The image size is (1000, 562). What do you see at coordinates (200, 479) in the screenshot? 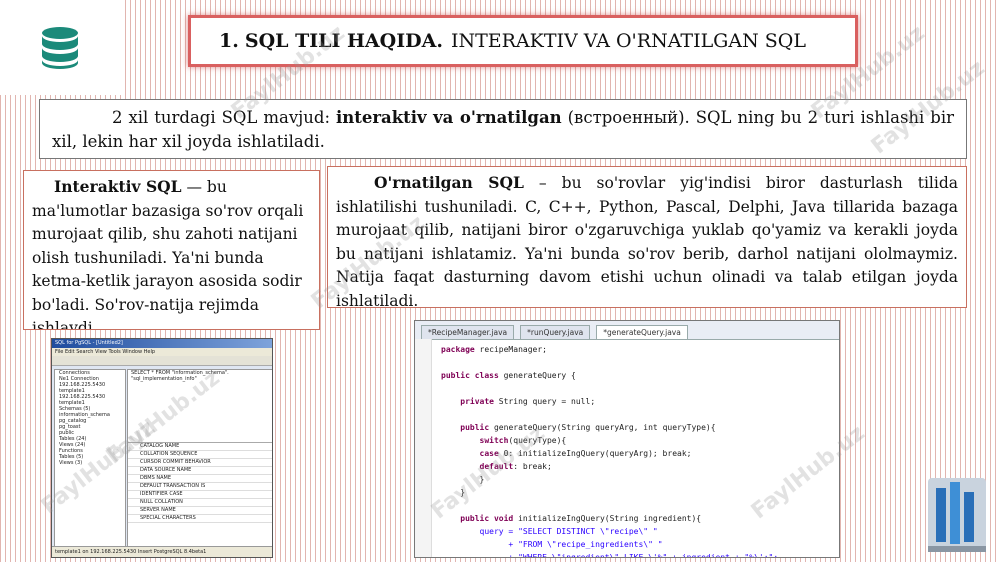
I see `grid-row: DBMS NAME` at bounding box center [200, 479].